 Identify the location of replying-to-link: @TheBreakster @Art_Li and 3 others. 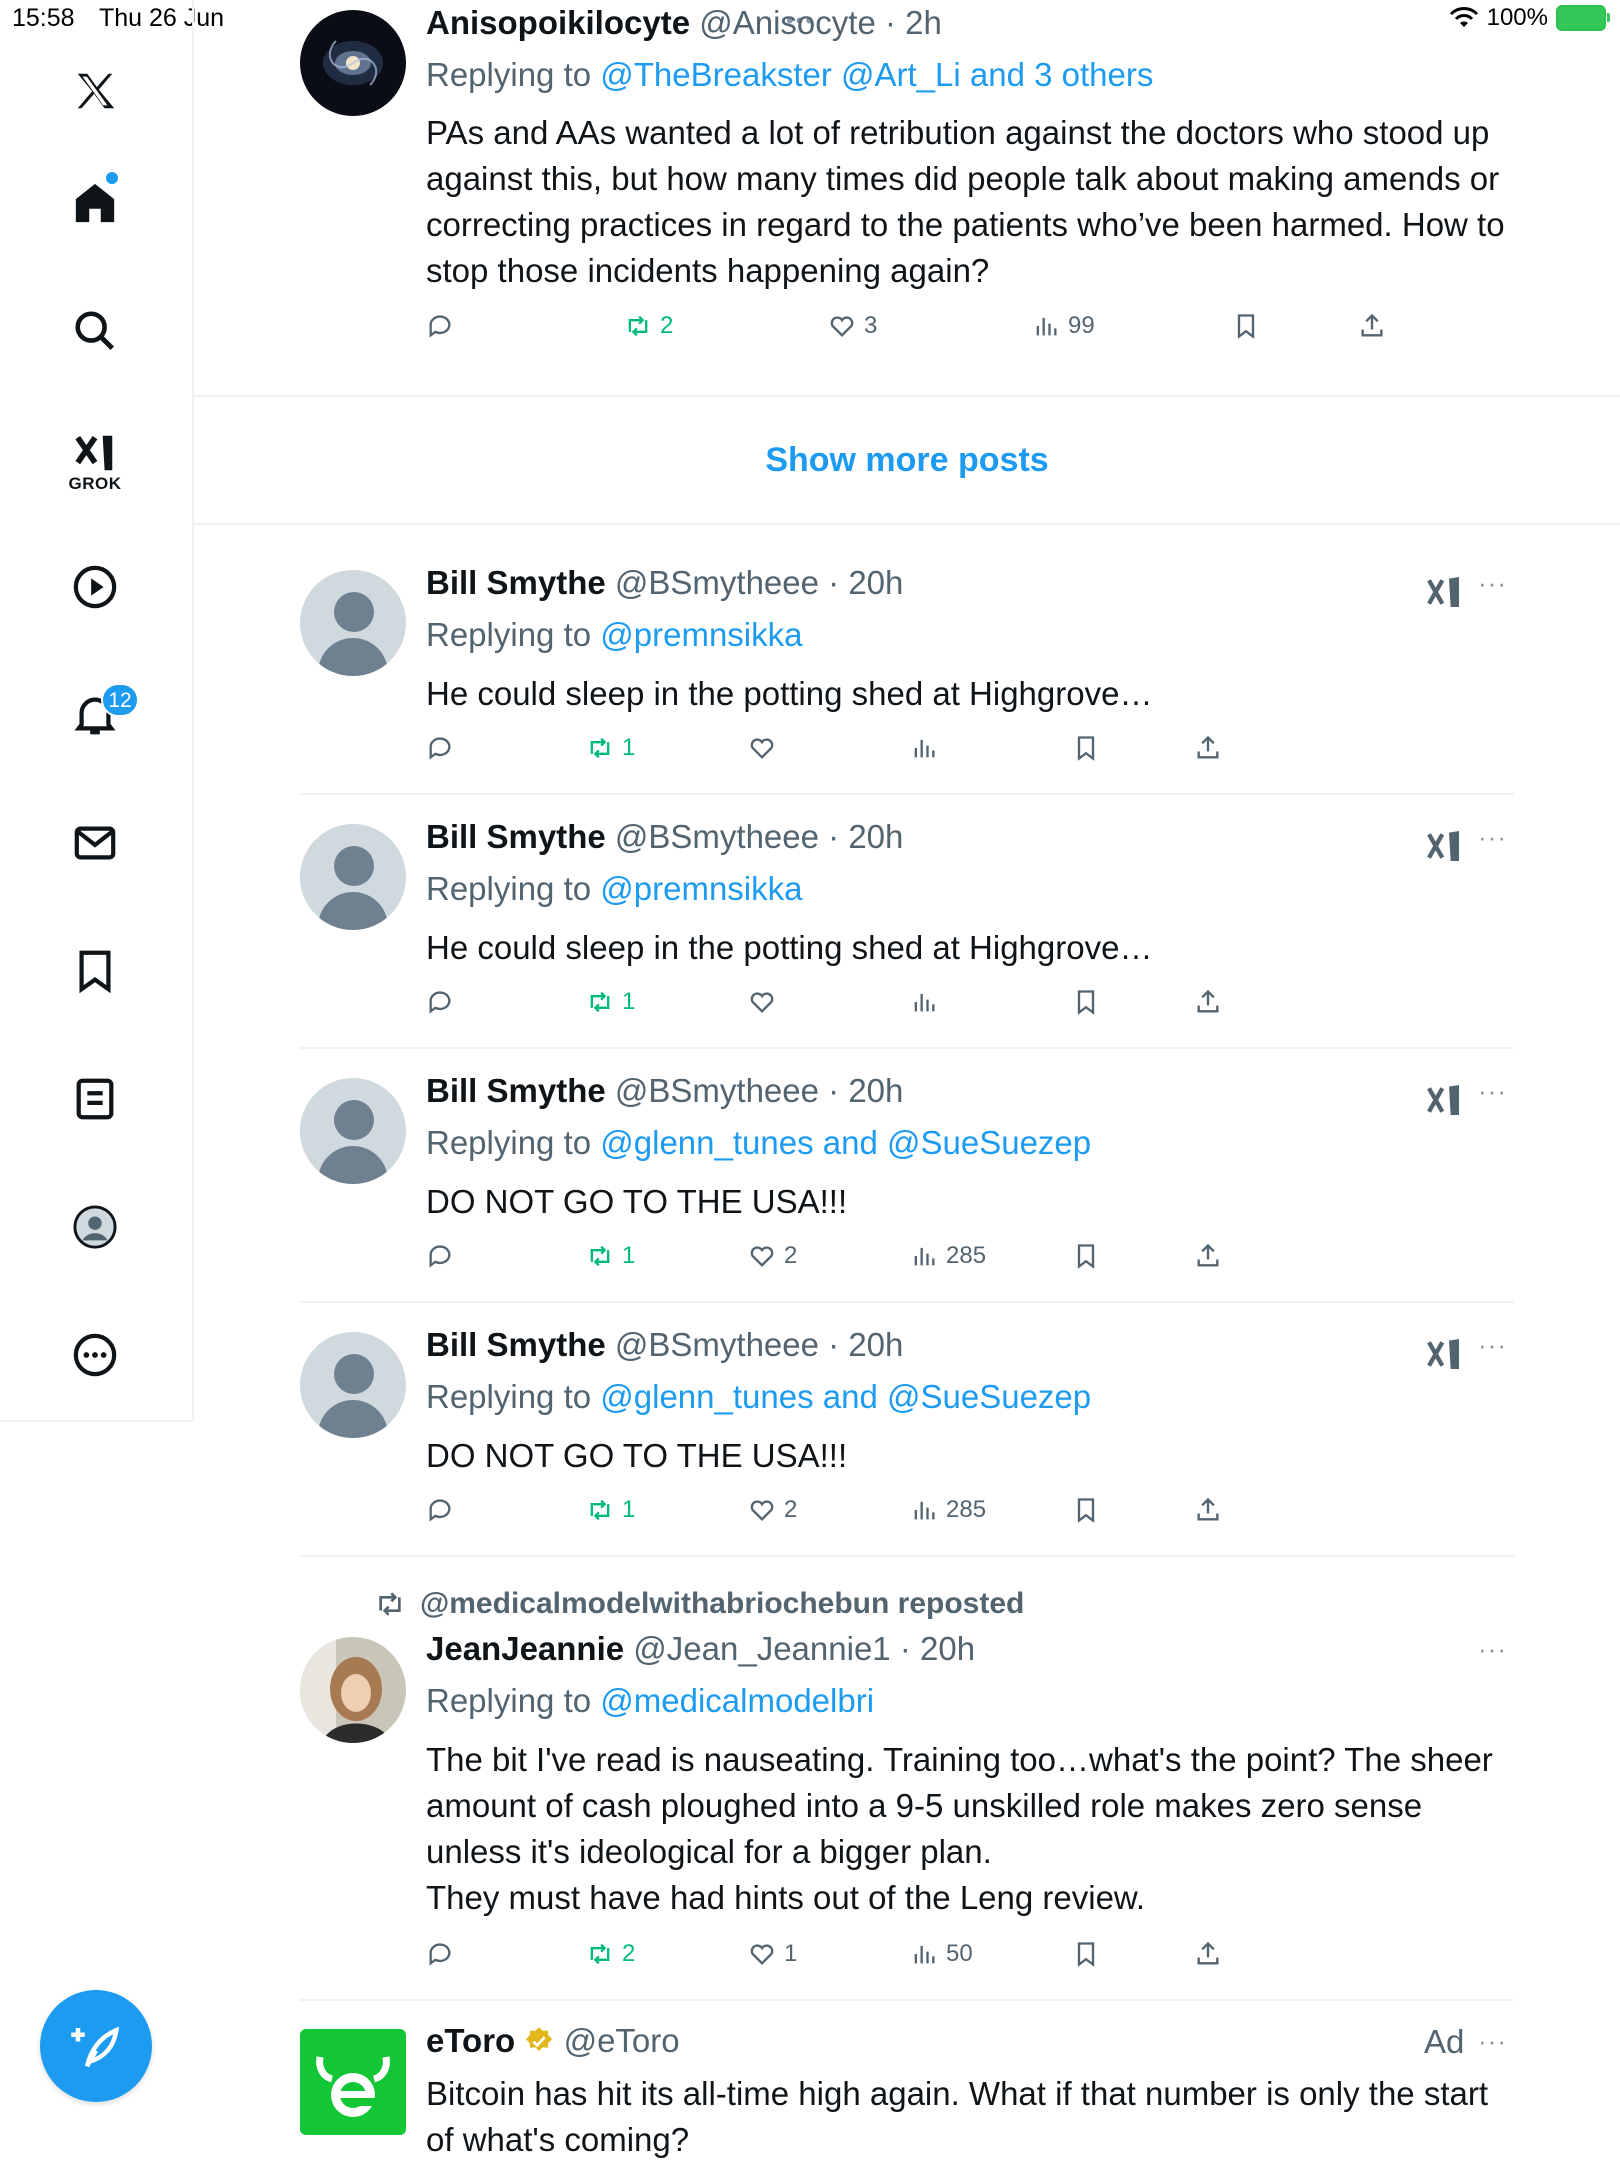
(876, 74).